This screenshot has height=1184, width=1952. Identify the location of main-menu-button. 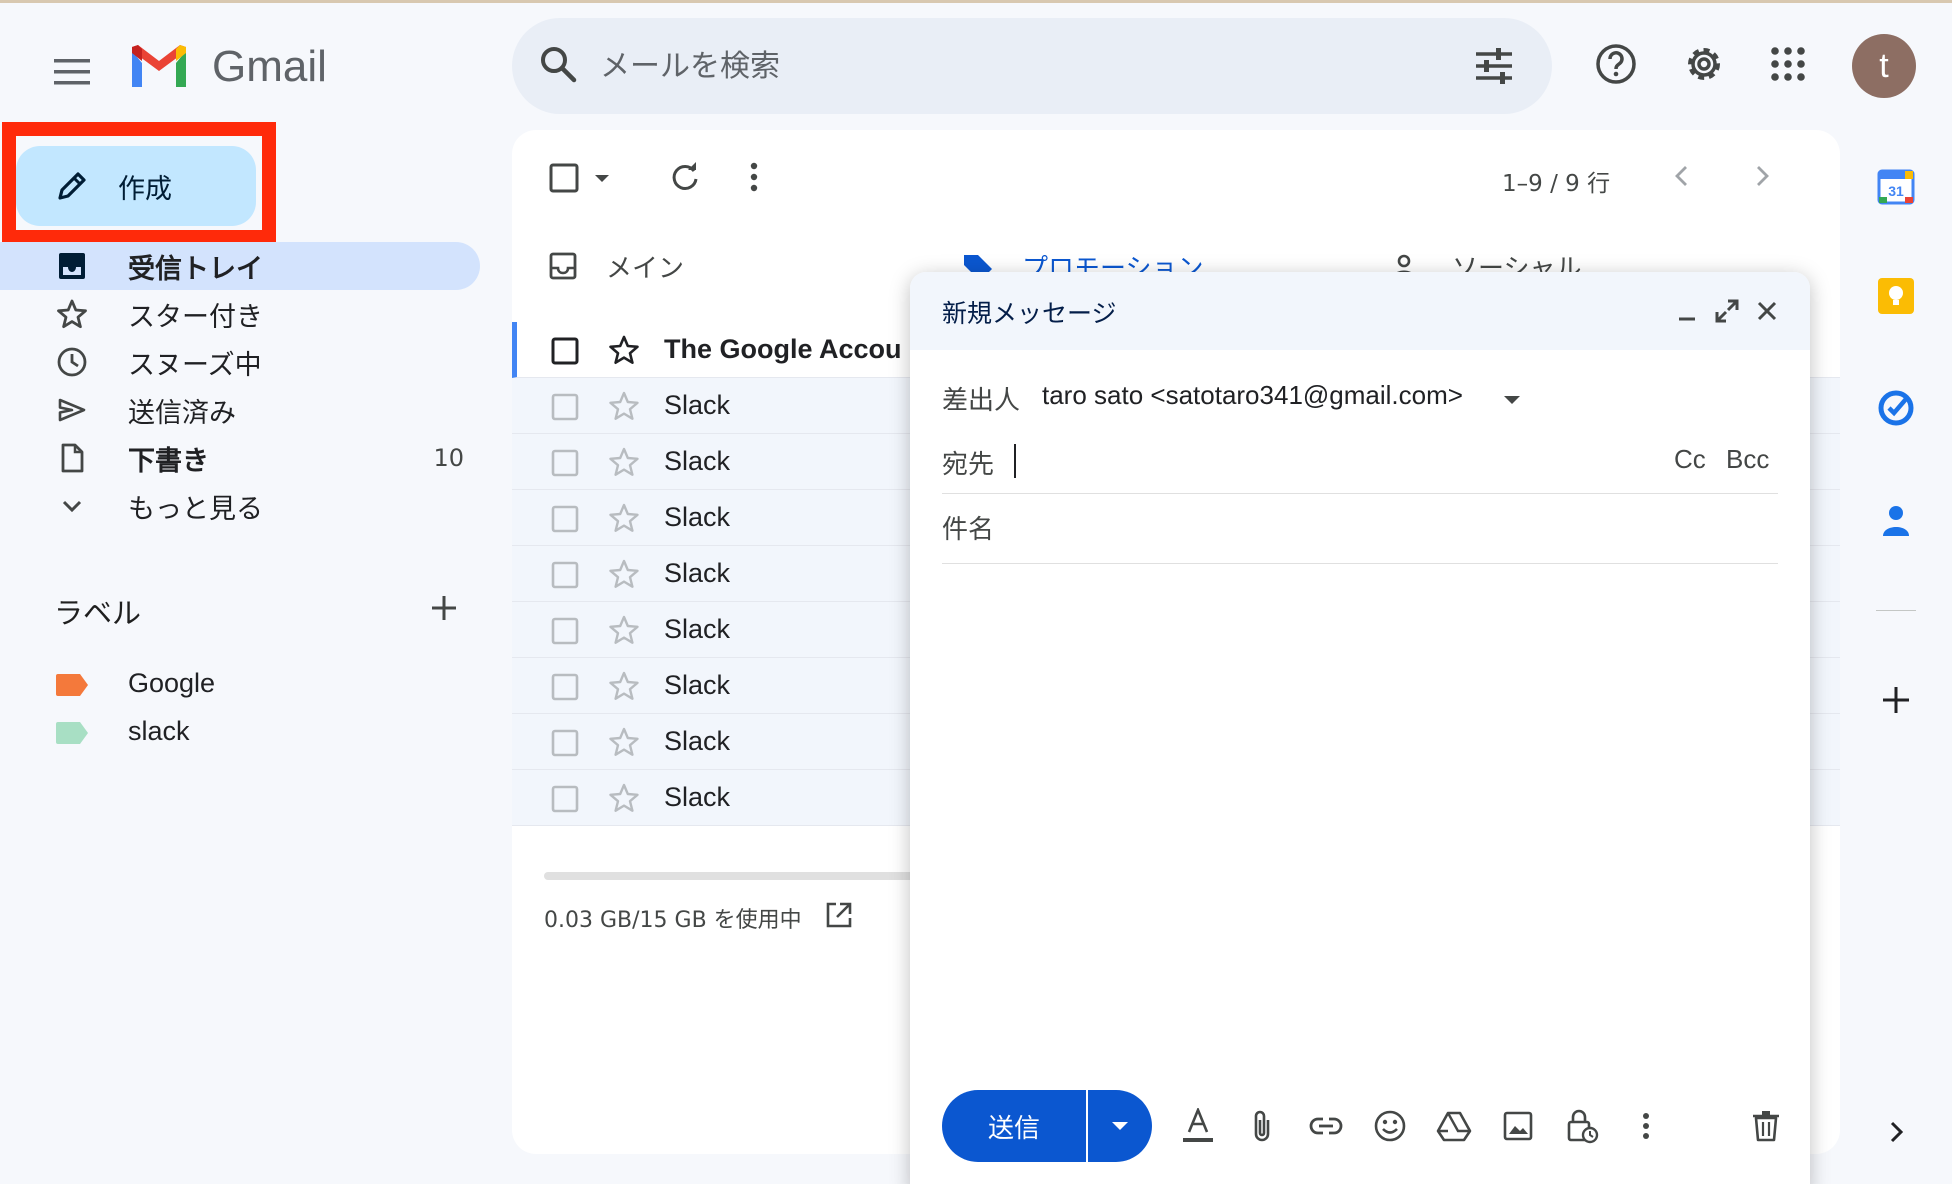
(72, 72).